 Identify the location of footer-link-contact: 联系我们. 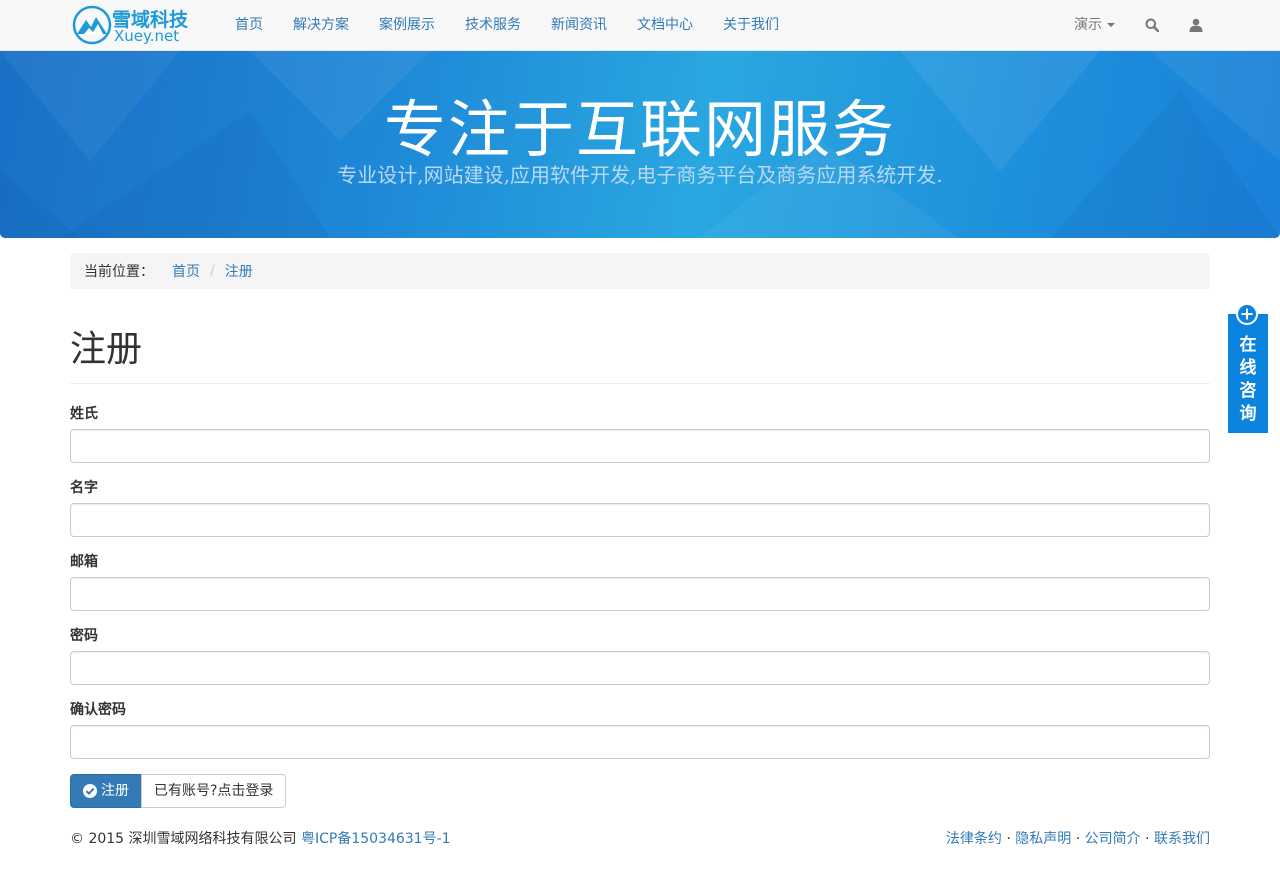
(1182, 839).